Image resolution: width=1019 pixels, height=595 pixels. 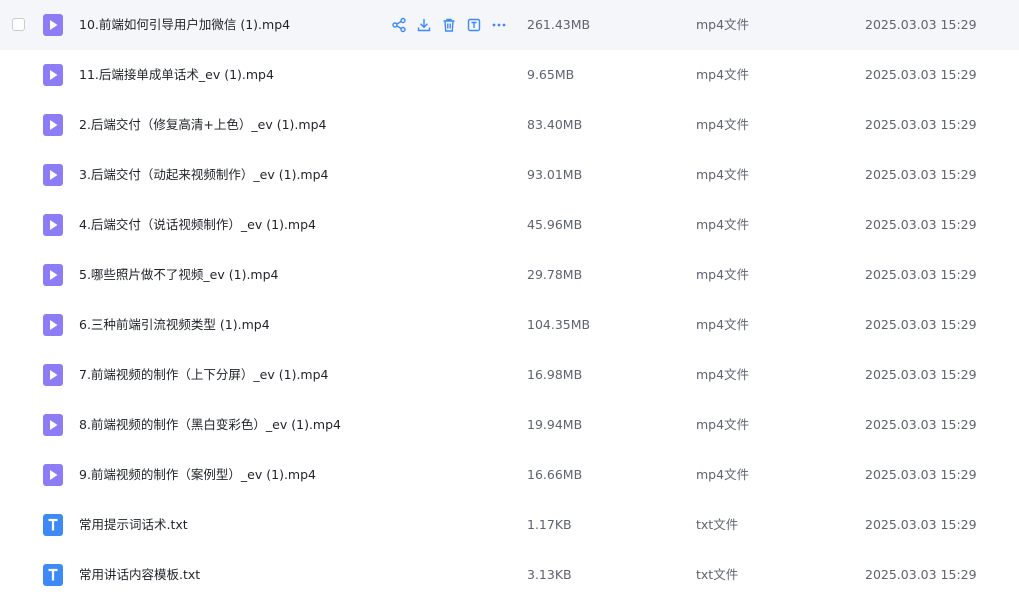 What do you see at coordinates (197, 225) in the screenshot?
I see `file-name: 4.后端交付（说话视频制作）_ev (1).mp4` at bounding box center [197, 225].